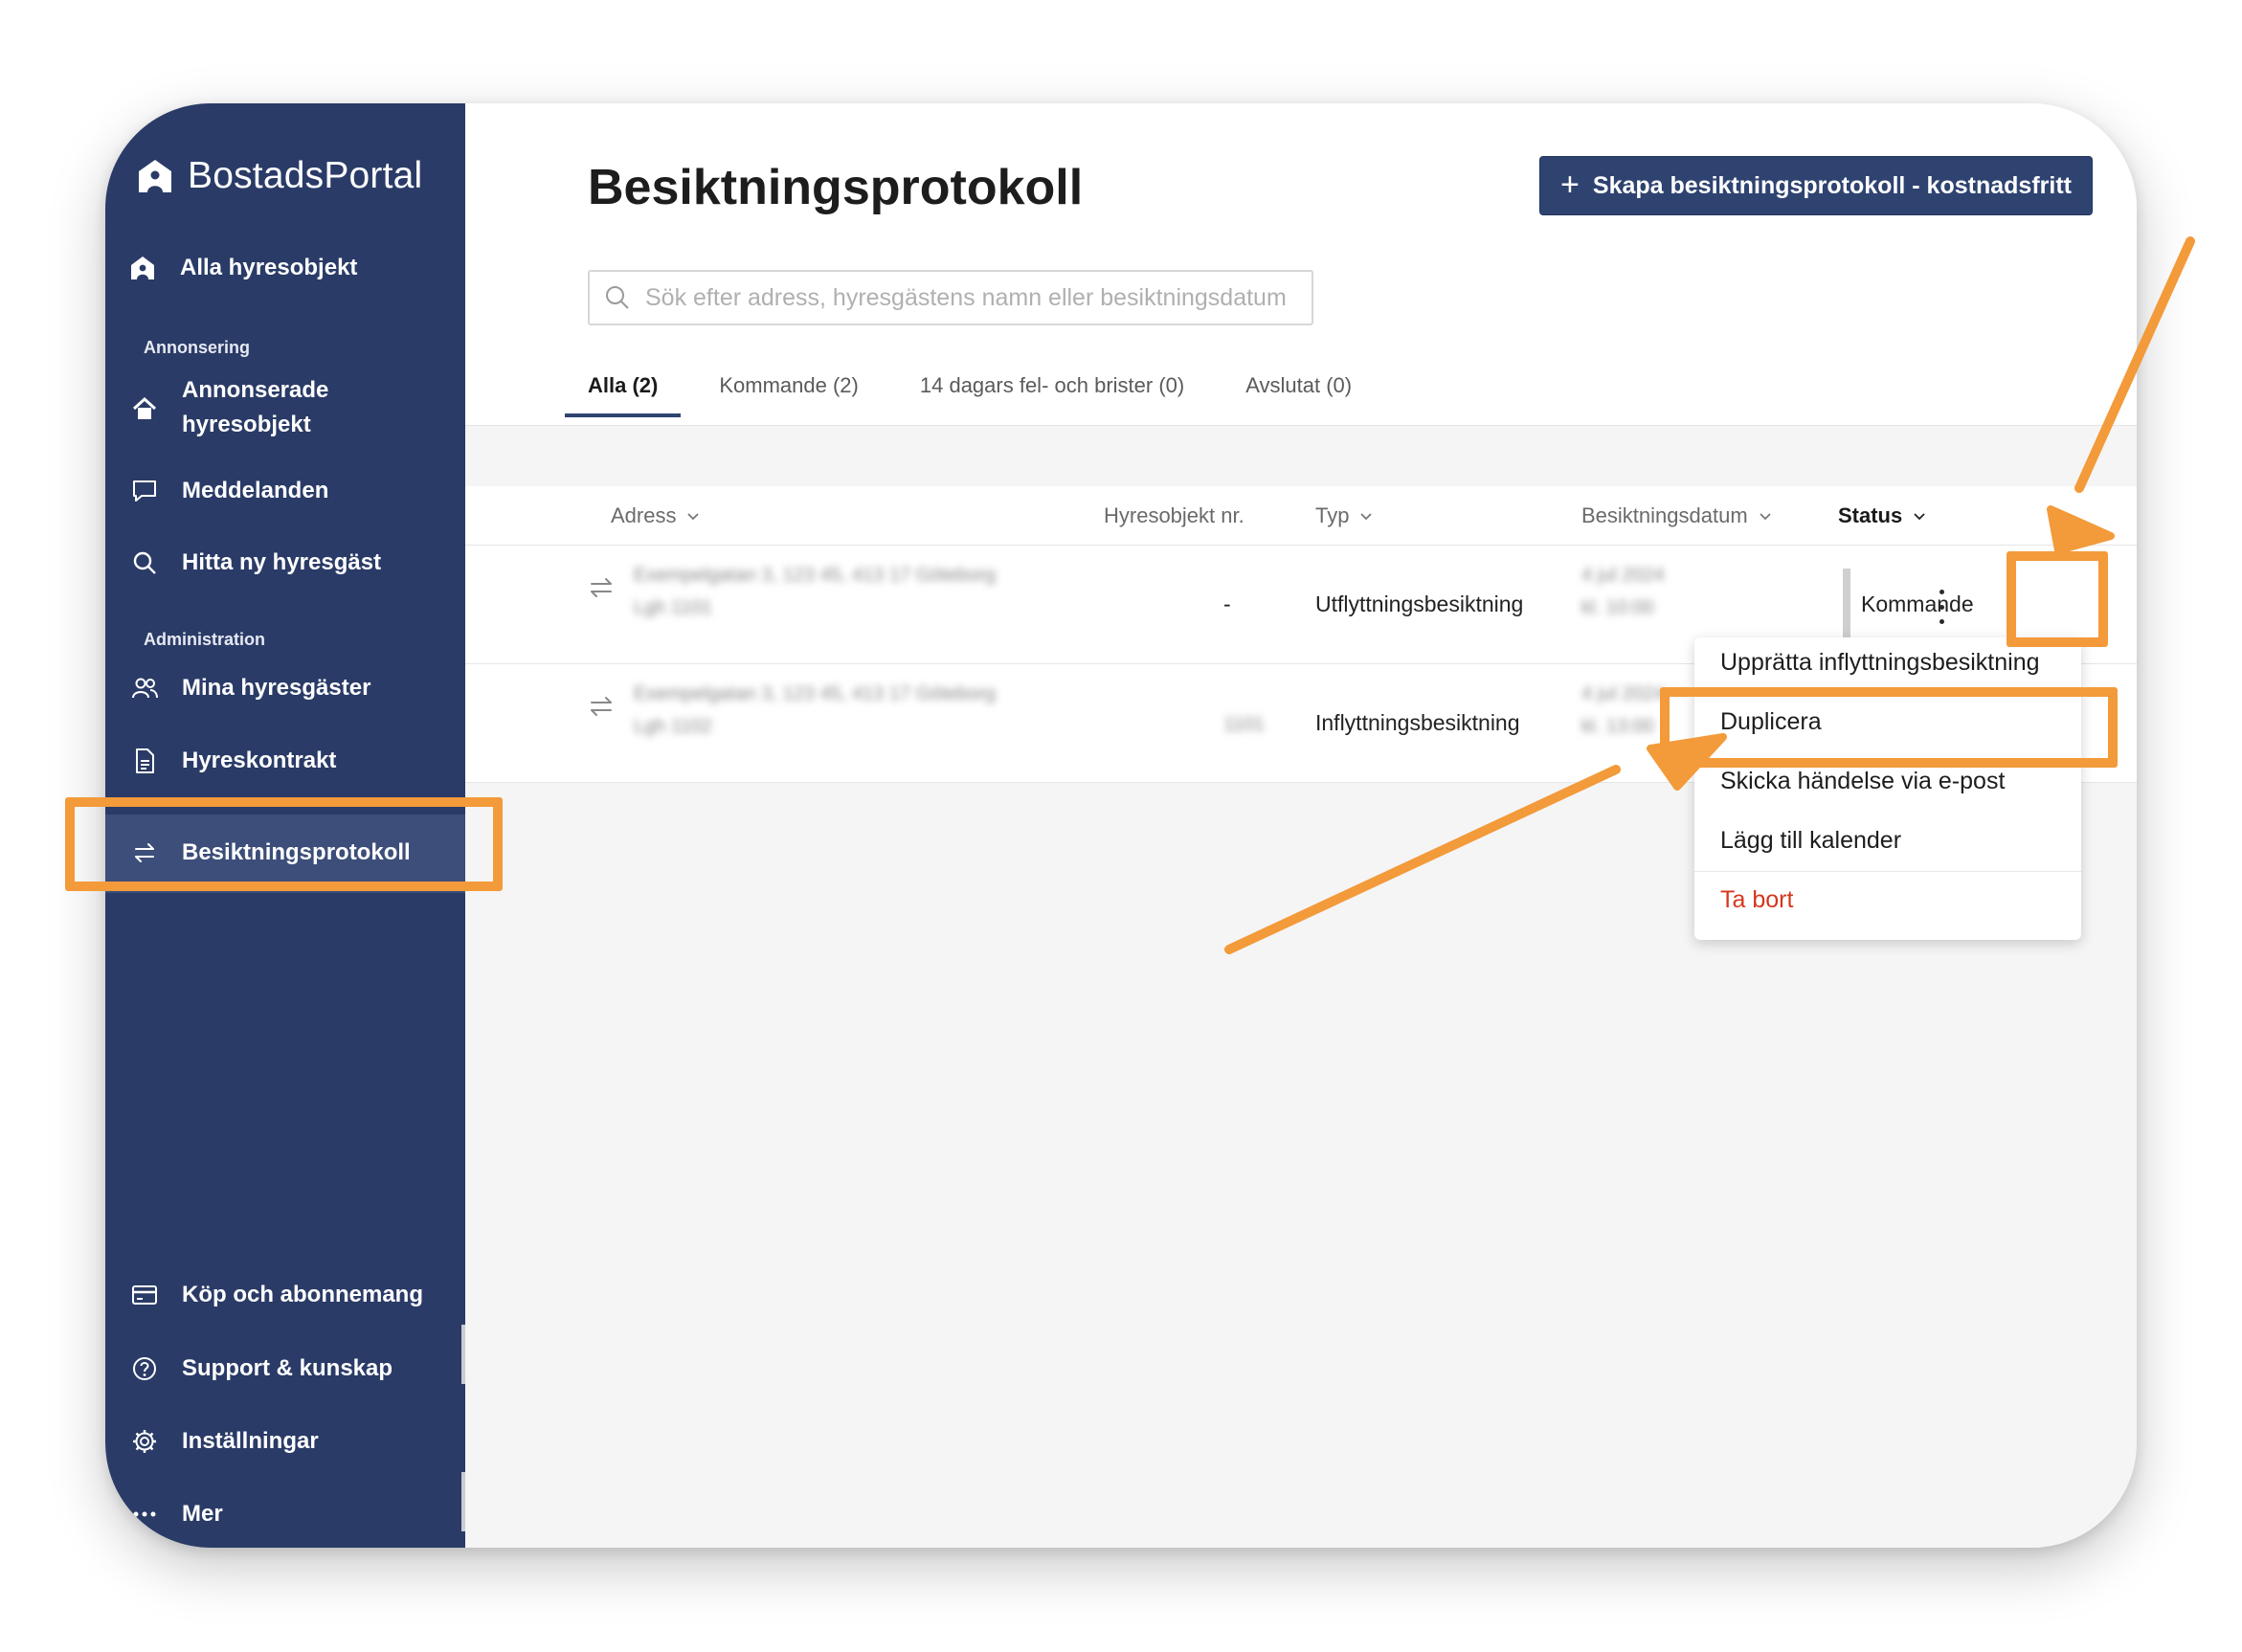 This screenshot has height=1652, width=2242. I want to click on tab-alla: Alla (2), so click(623, 395).